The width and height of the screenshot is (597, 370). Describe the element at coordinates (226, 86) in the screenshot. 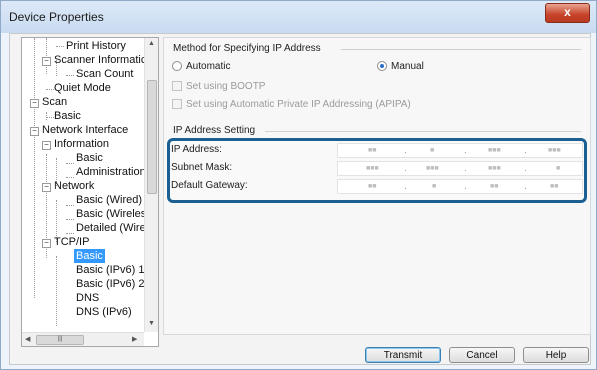

I see `bootp-label: Set using BOOTP` at that location.